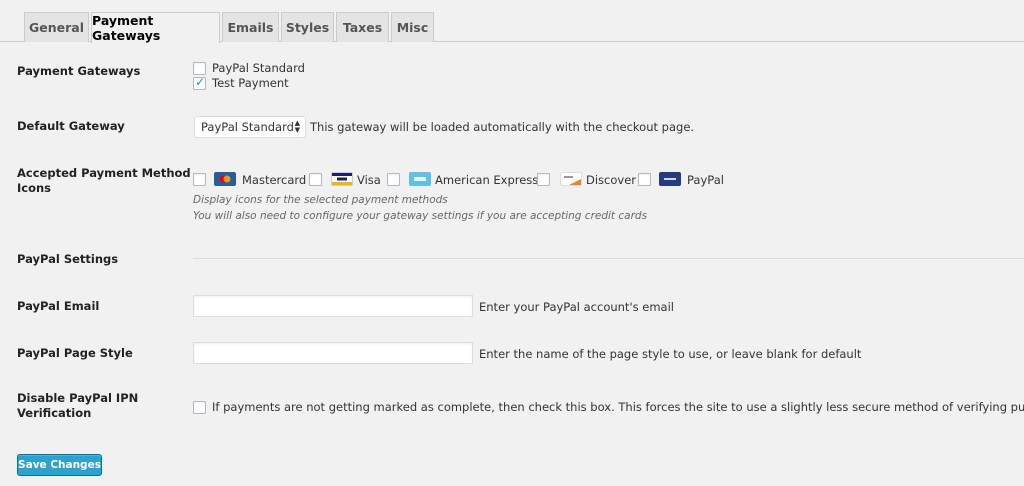 The image size is (1024, 486). I want to click on test-payment-checkbox, so click(199, 82).